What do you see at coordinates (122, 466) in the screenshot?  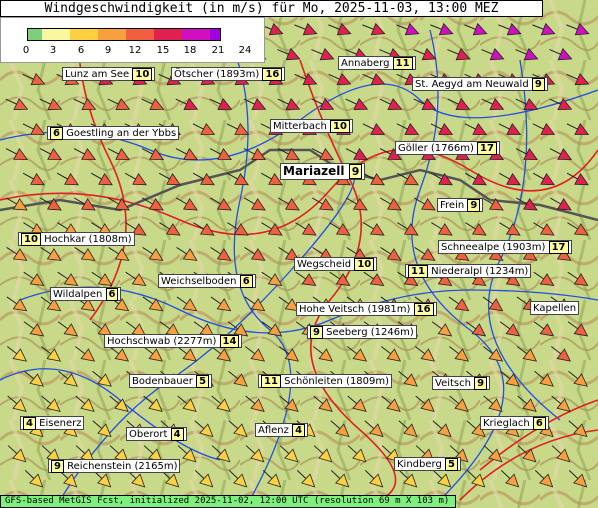 I see `station-name: Reichenstein (2165m)` at bounding box center [122, 466].